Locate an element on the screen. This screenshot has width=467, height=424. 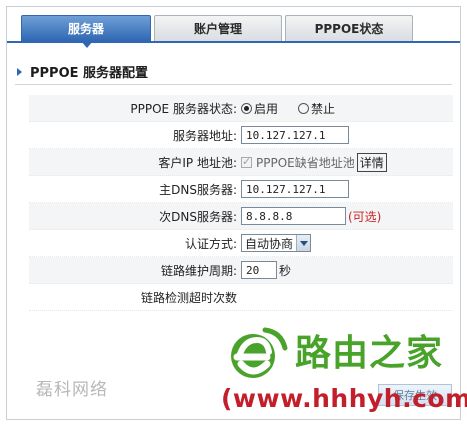
tab-server: 服务器 is located at coordinates (86, 28).